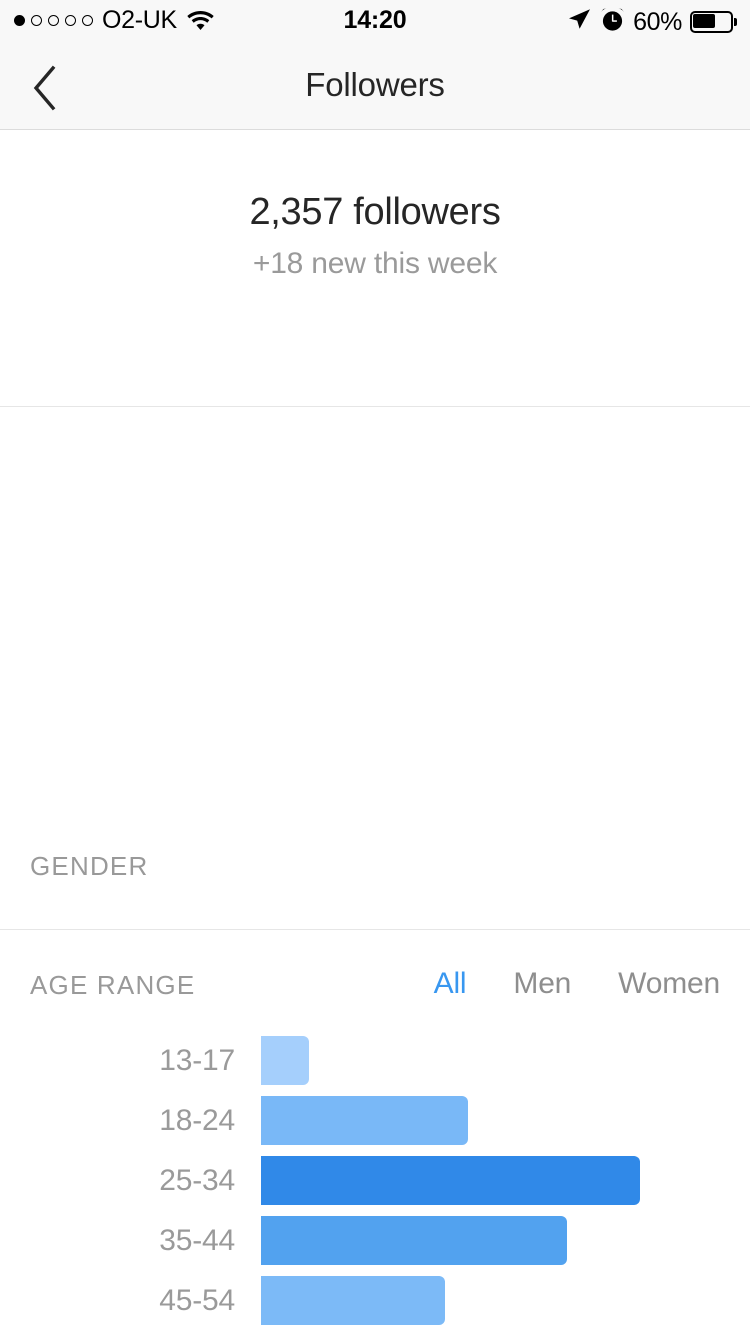  I want to click on tab-women: Women, so click(669, 984).